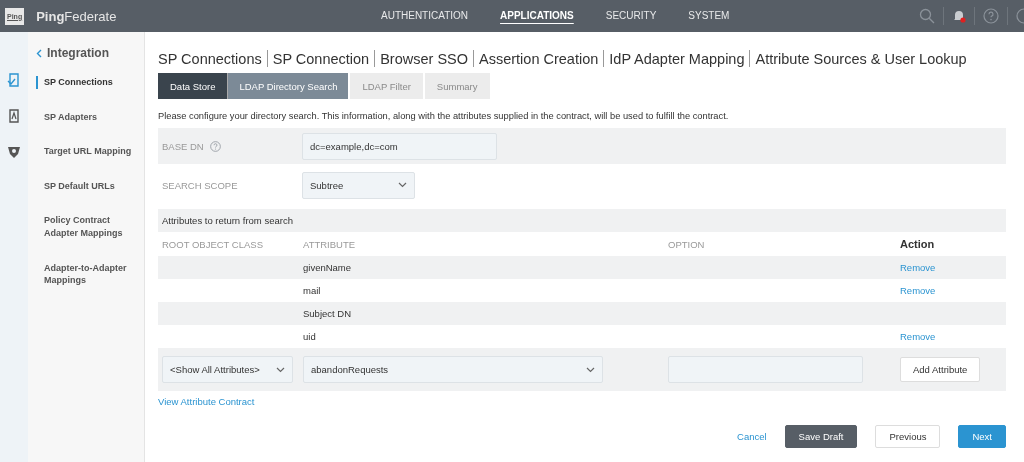 Image resolution: width=1024 pixels, height=462 pixels. What do you see at coordinates (752, 436) in the screenshot?
I see `cancel-link: Cancel` at bounding box center [752, 436].